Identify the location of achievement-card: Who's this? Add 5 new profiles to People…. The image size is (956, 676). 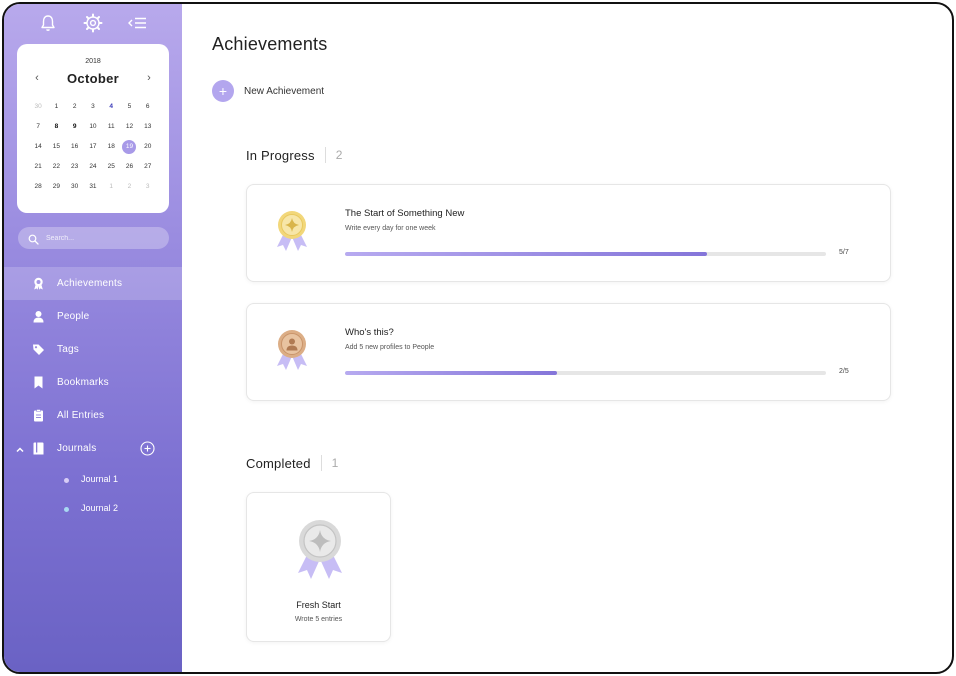
(568, 352).